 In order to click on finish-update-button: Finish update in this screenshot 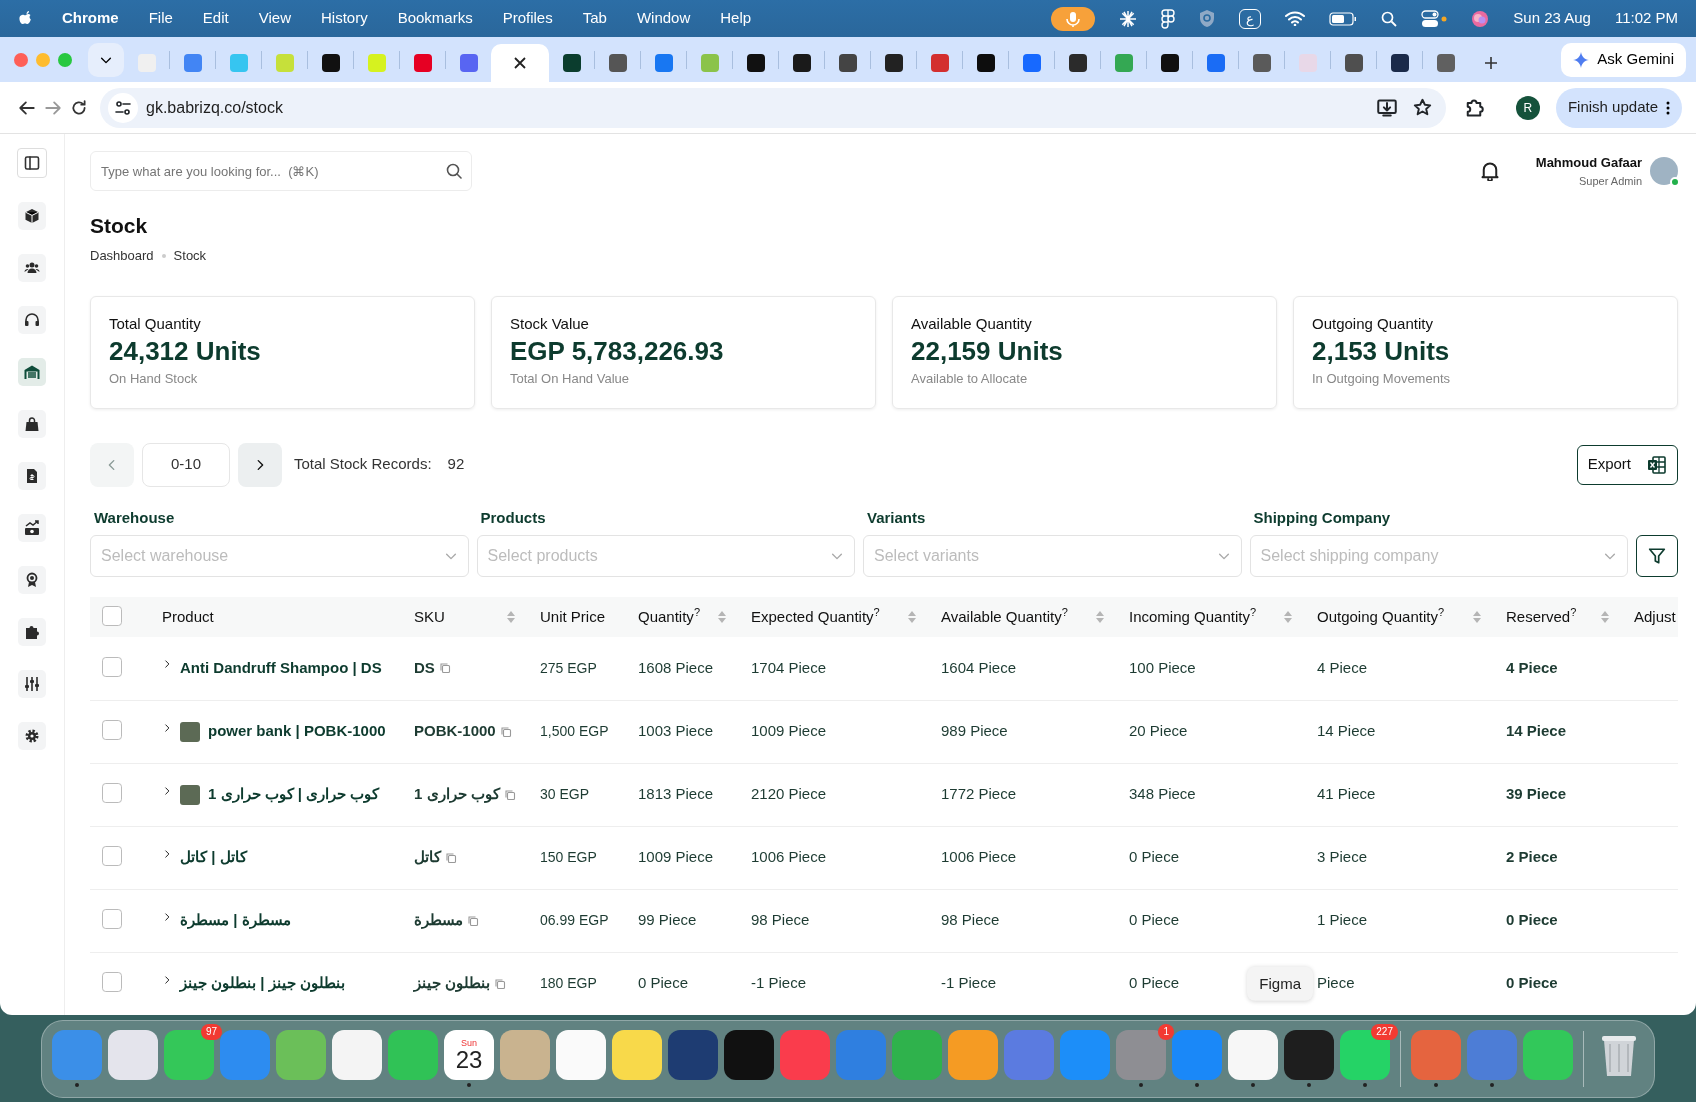, I will do `click(1618, 107)`.